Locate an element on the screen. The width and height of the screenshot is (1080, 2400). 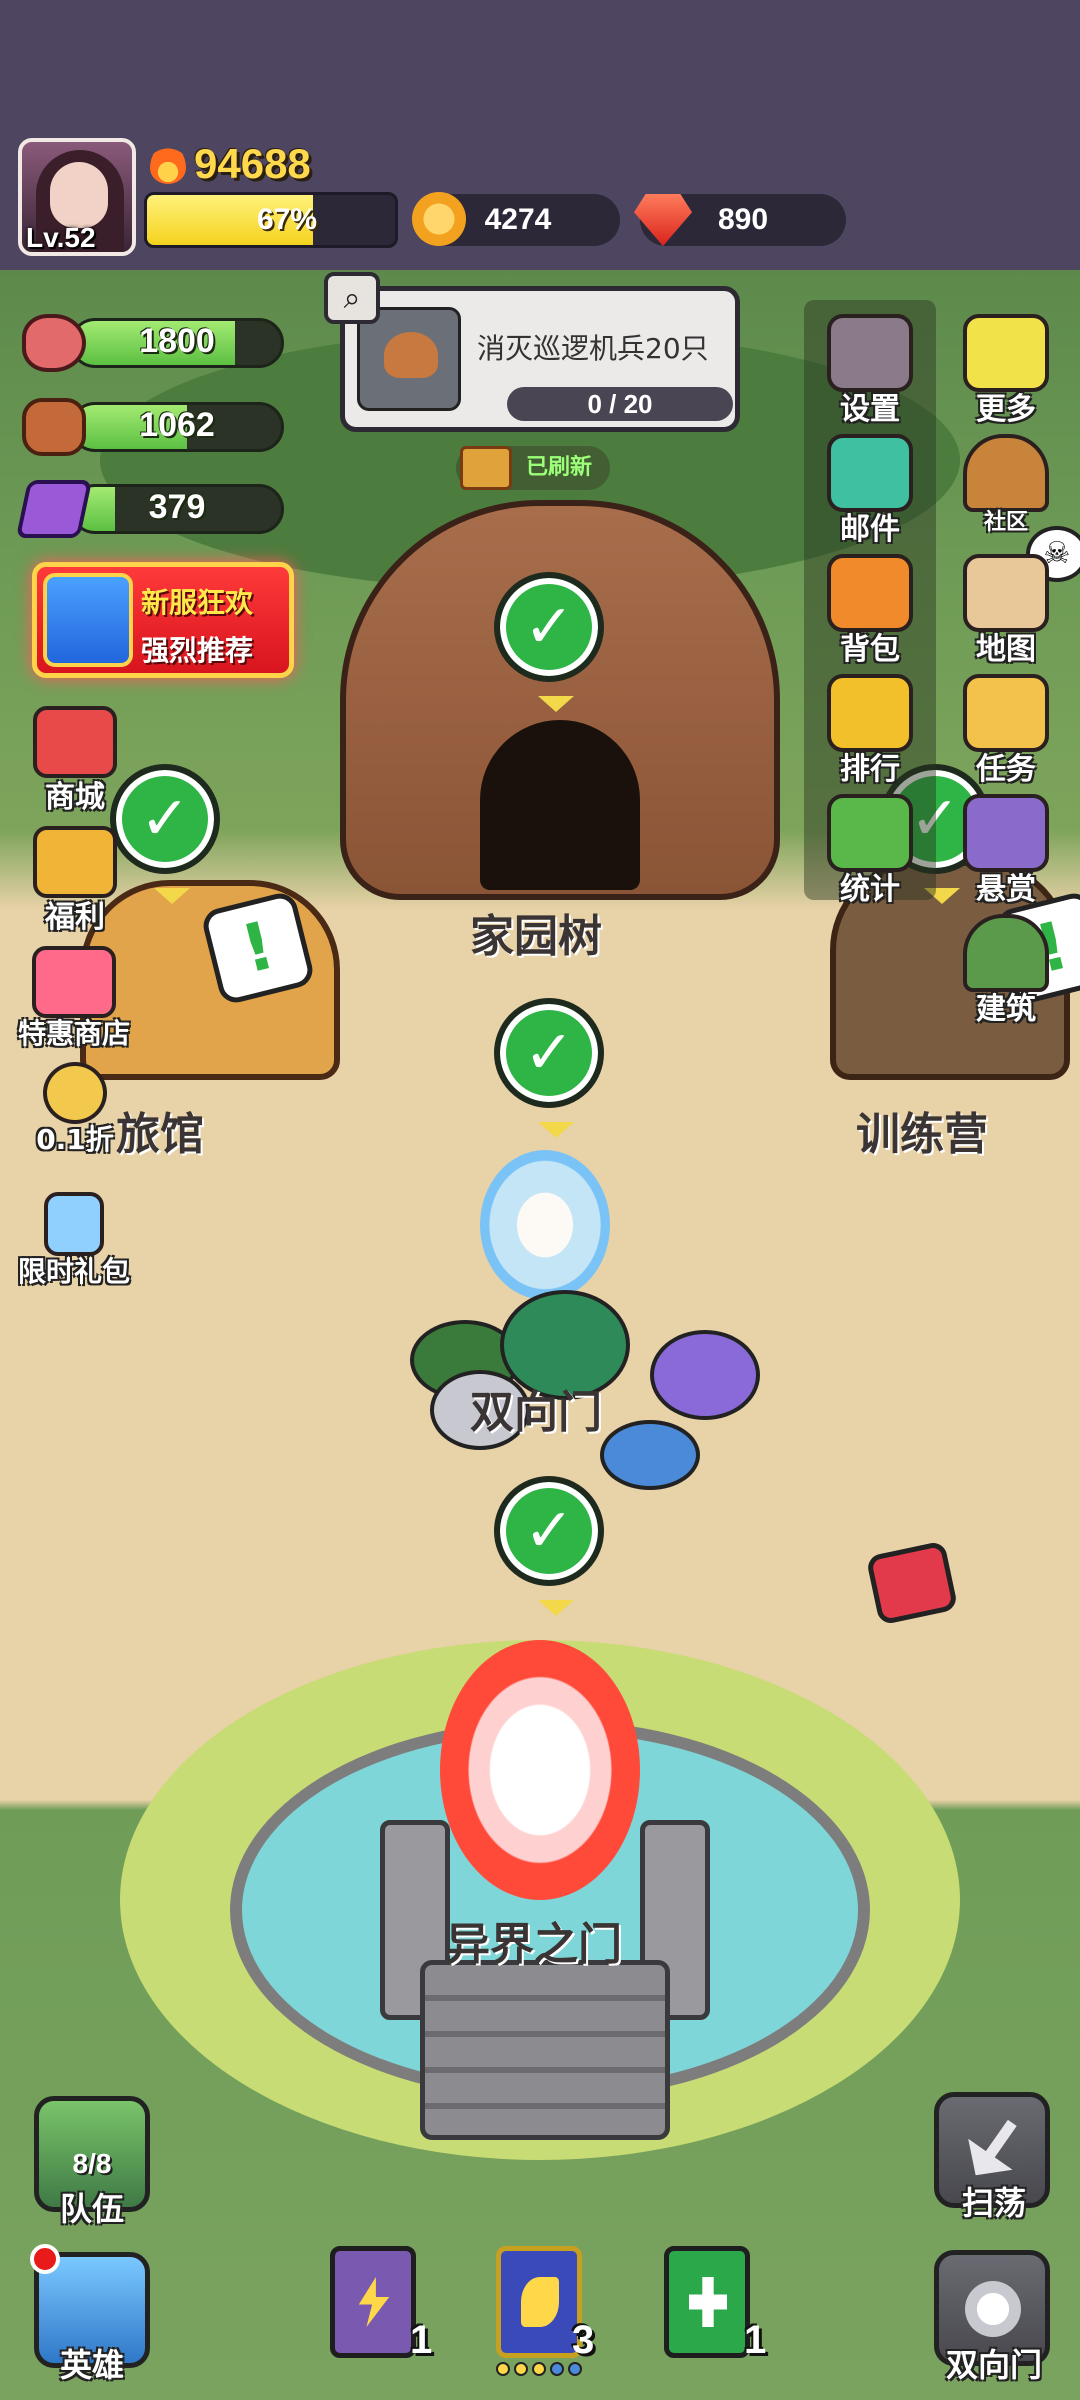
statistics-button: 统计 is located at coordinates (870, 851).